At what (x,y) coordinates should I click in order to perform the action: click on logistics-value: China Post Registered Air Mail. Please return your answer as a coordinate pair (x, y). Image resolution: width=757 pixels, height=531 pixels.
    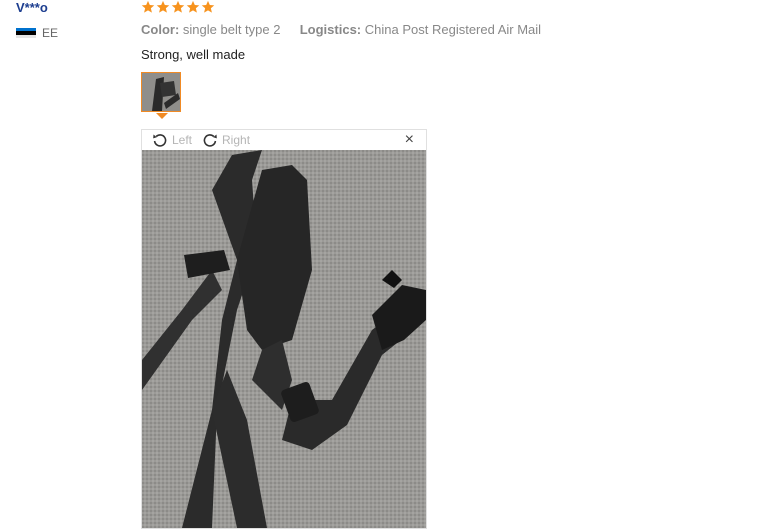
    Looking at the image, I should click on (453, 29).